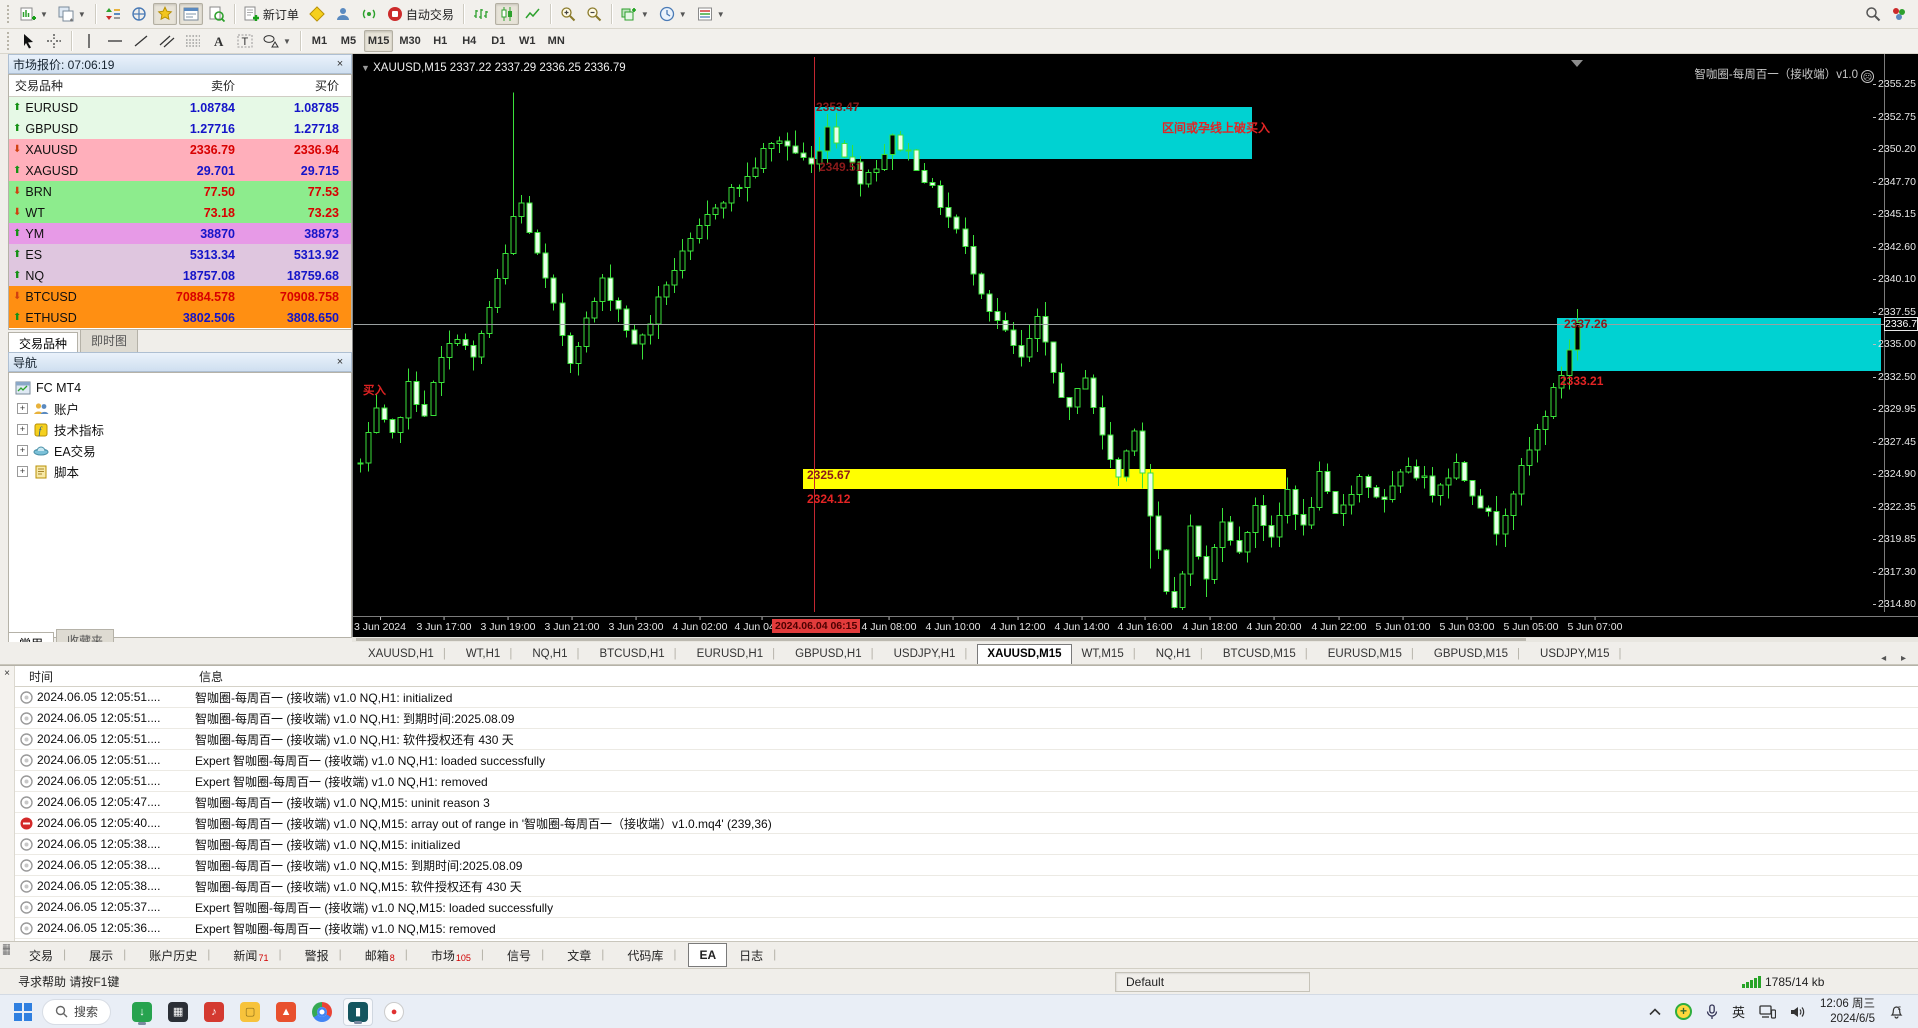 This screenshot has height=1028, width=1918. Describe the element at coordinates (180, 149) in the screenshot. I see `market-watch-row: ⬇ XAUUSD 2336.79 2336.94` at that location.